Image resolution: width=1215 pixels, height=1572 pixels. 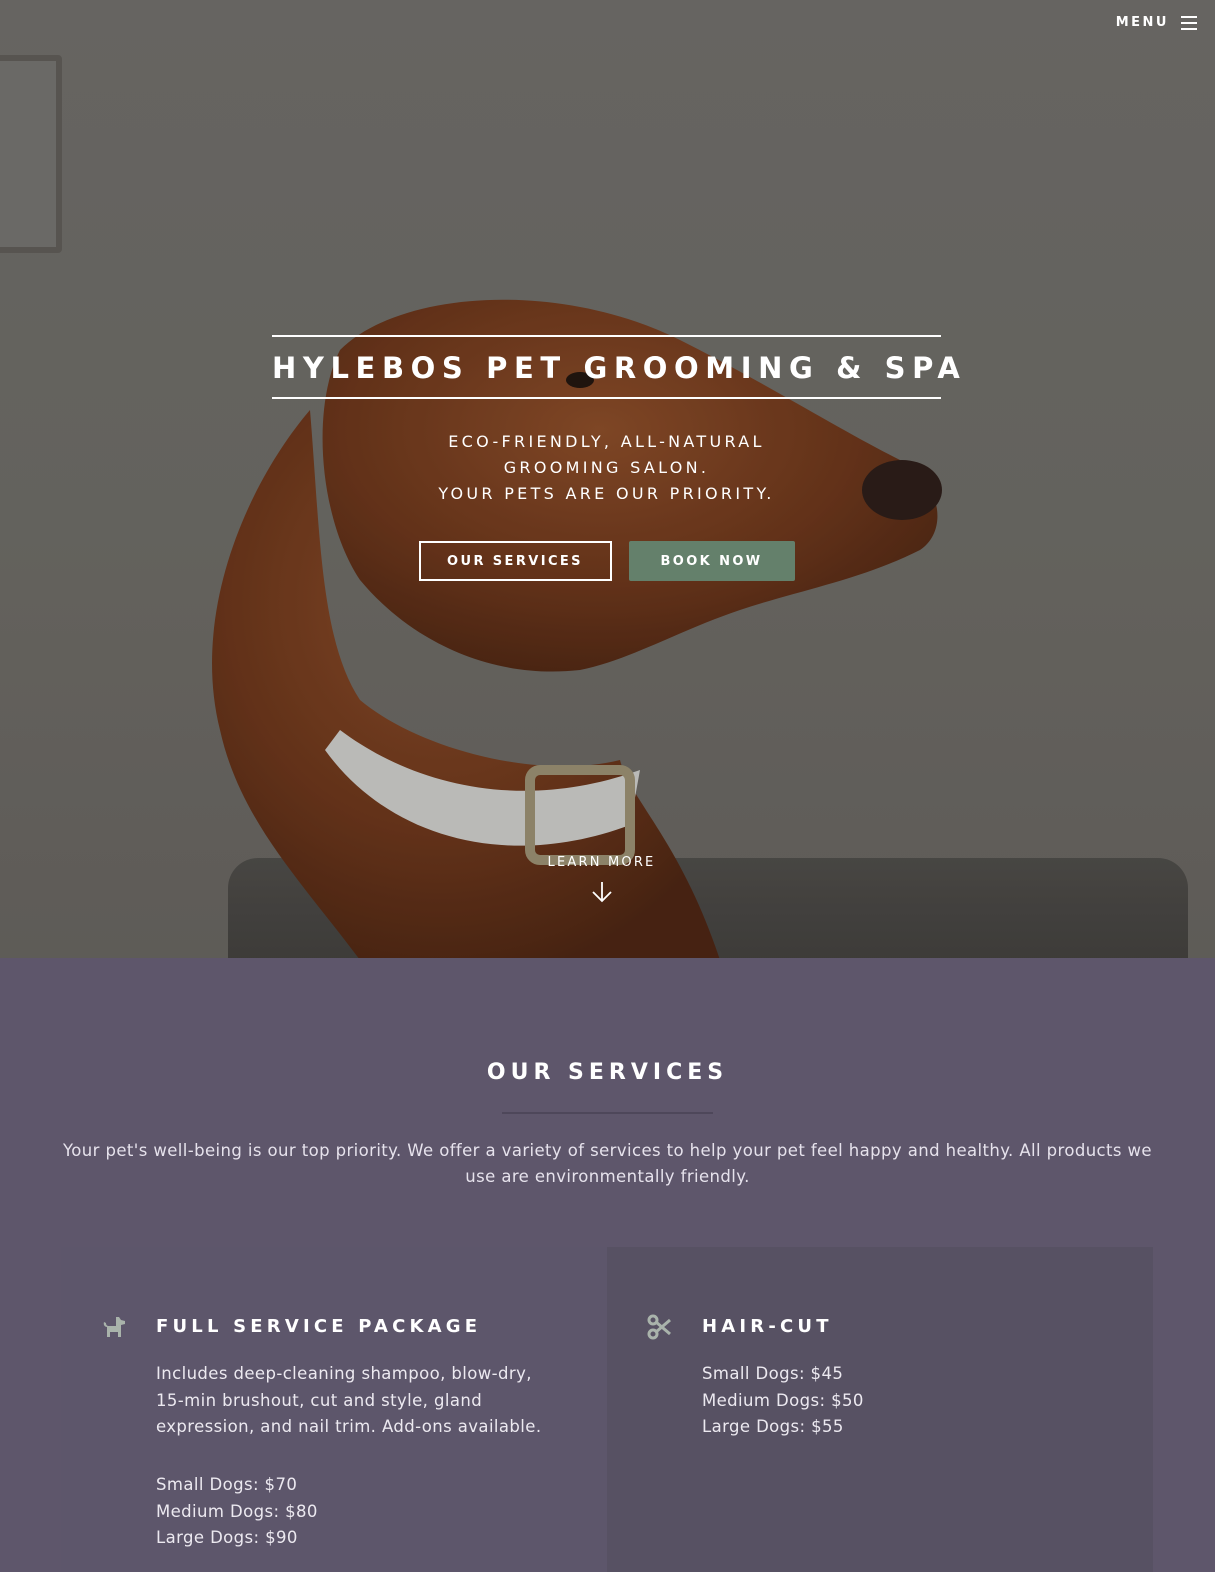 What do you see at coordinates (319, 1326) in the screenshot?
I see `card-title: FULL SERVICE PACKAGE` at bounding box center [319, 1326].